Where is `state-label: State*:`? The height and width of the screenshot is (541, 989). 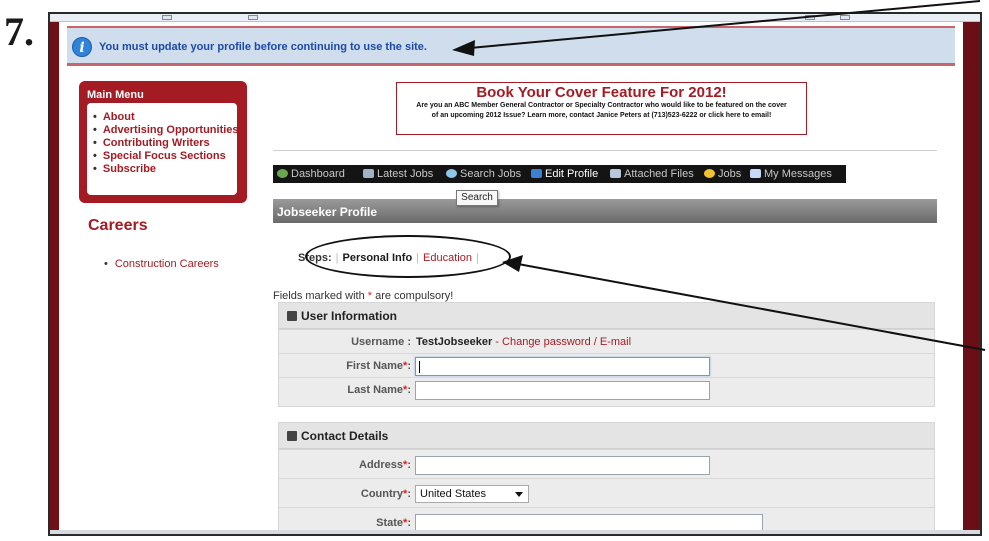 state-label: State*: is located at coordinates (393, 523).